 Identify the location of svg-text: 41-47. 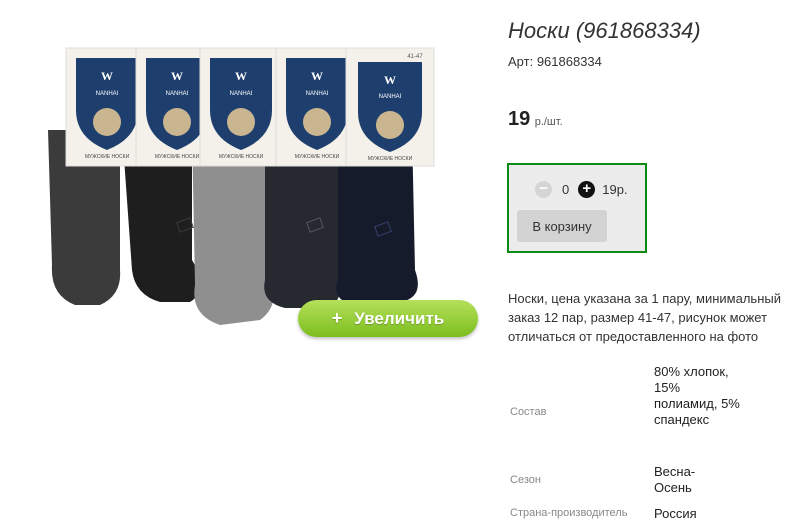
(415, 57).